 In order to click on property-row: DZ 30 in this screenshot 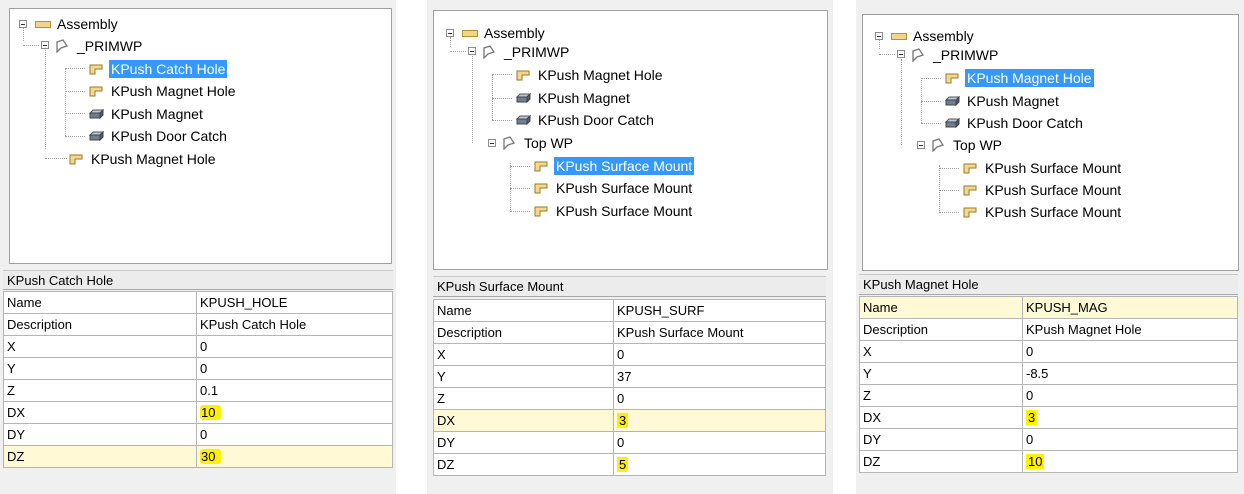, I will do `click(198, 456)`.